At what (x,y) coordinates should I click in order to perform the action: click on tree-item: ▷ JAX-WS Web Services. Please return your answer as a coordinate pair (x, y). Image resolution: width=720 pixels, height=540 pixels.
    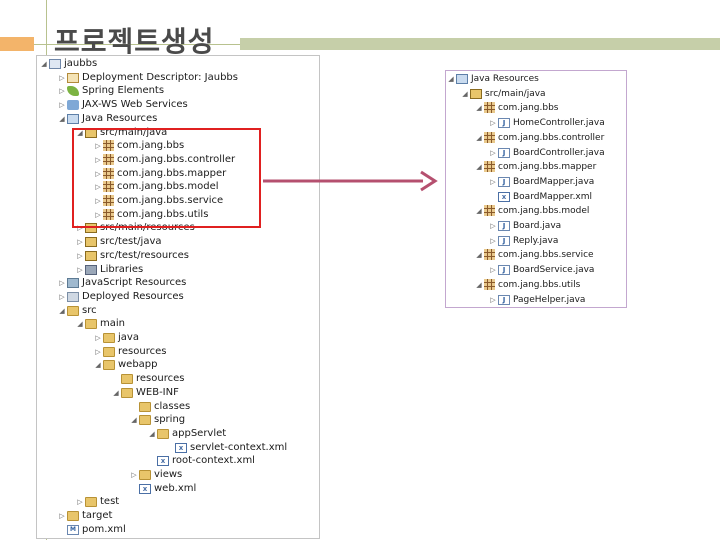
    Looking at the image, I should click on (122, 105).